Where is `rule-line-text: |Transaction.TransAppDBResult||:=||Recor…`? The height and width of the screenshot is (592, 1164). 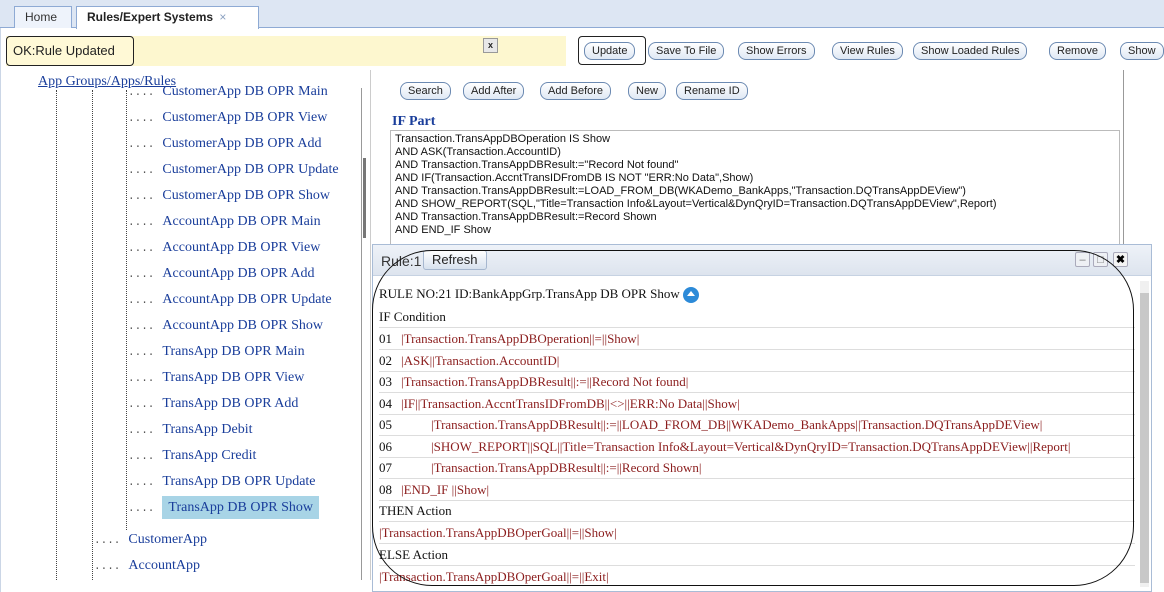 rule-line-text: |Transaction.TransAppDBResult||:=||Recor… is located at coordinates (566, 467).